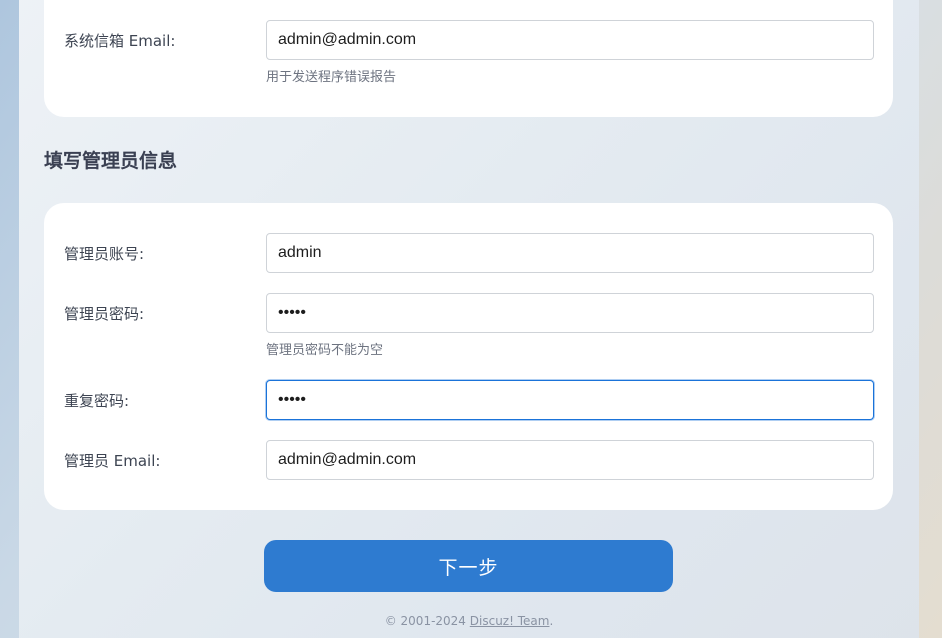 The image size is (942, 638). Describe the element at coordinates (120, 41) in the screenshot. I see `system-email-label: 系统信箱 Email:` at that location.